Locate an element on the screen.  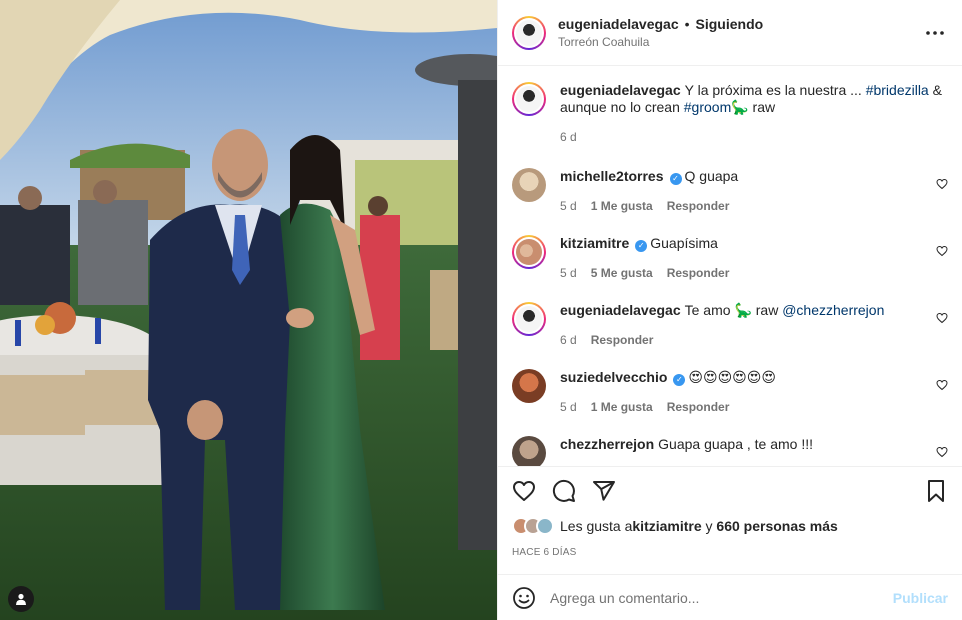
comment-text: Te amo is located at coordinates (709, 310).